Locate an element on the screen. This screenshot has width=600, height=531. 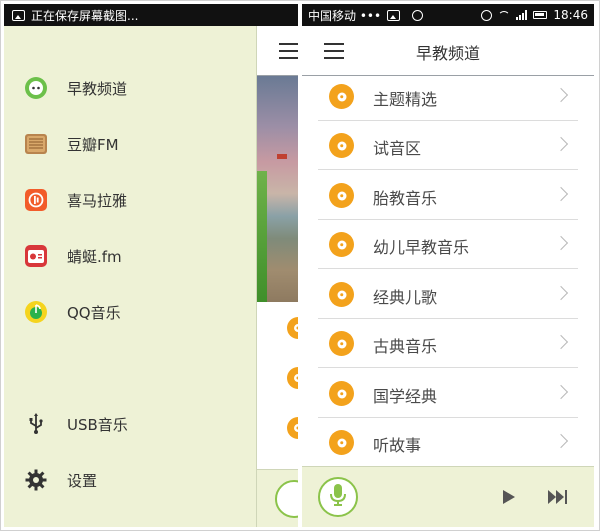
carrier-text: 中国移动 ••• is located at coordinates (345, 15).